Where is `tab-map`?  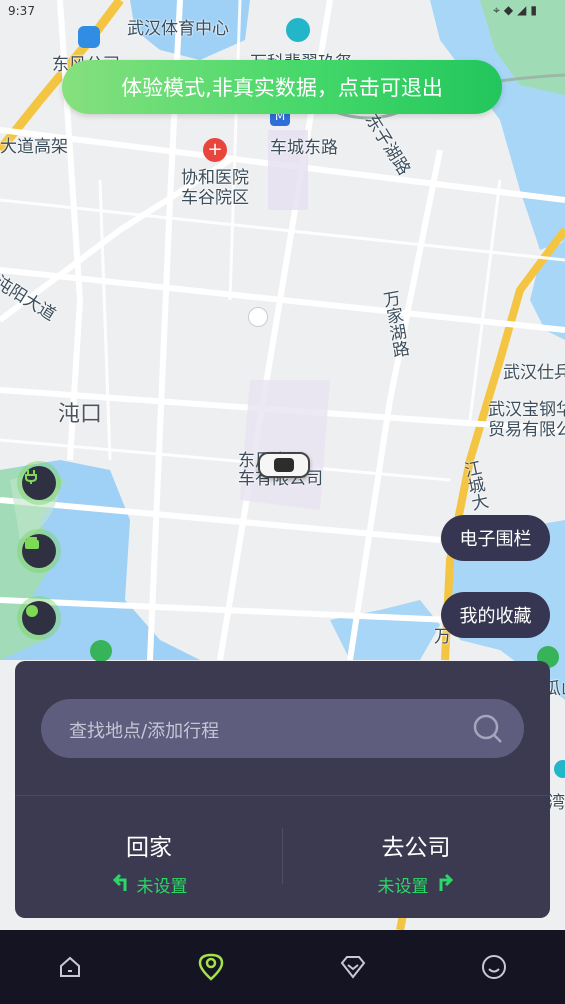 tab-map is located at coordinates (211, 967).